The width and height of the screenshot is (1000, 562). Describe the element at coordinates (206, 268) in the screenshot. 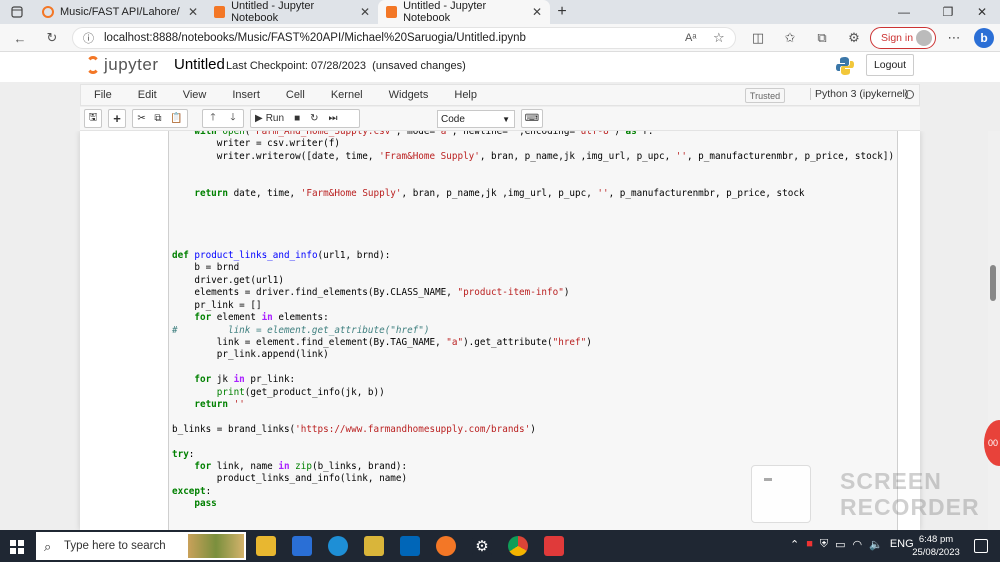

I see `code-line: b = brnd` at that location.